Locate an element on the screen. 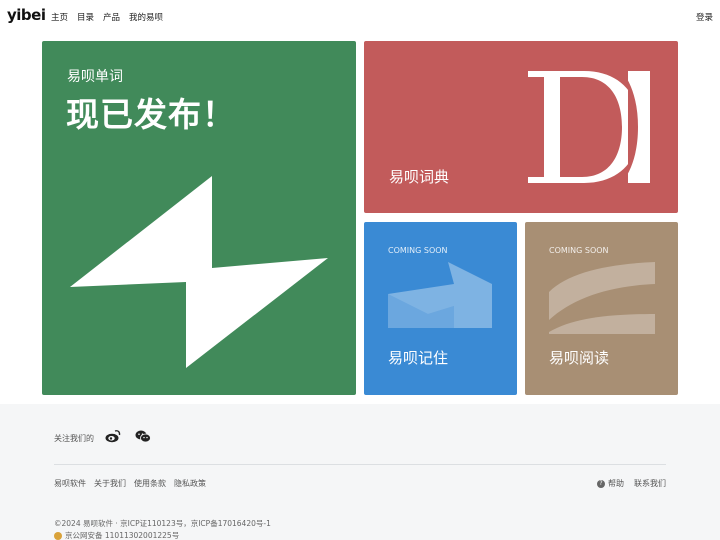 This screenshot has width=720, height=540. footer-link-software: 易呗软件 is located at coordinates (70, 483).